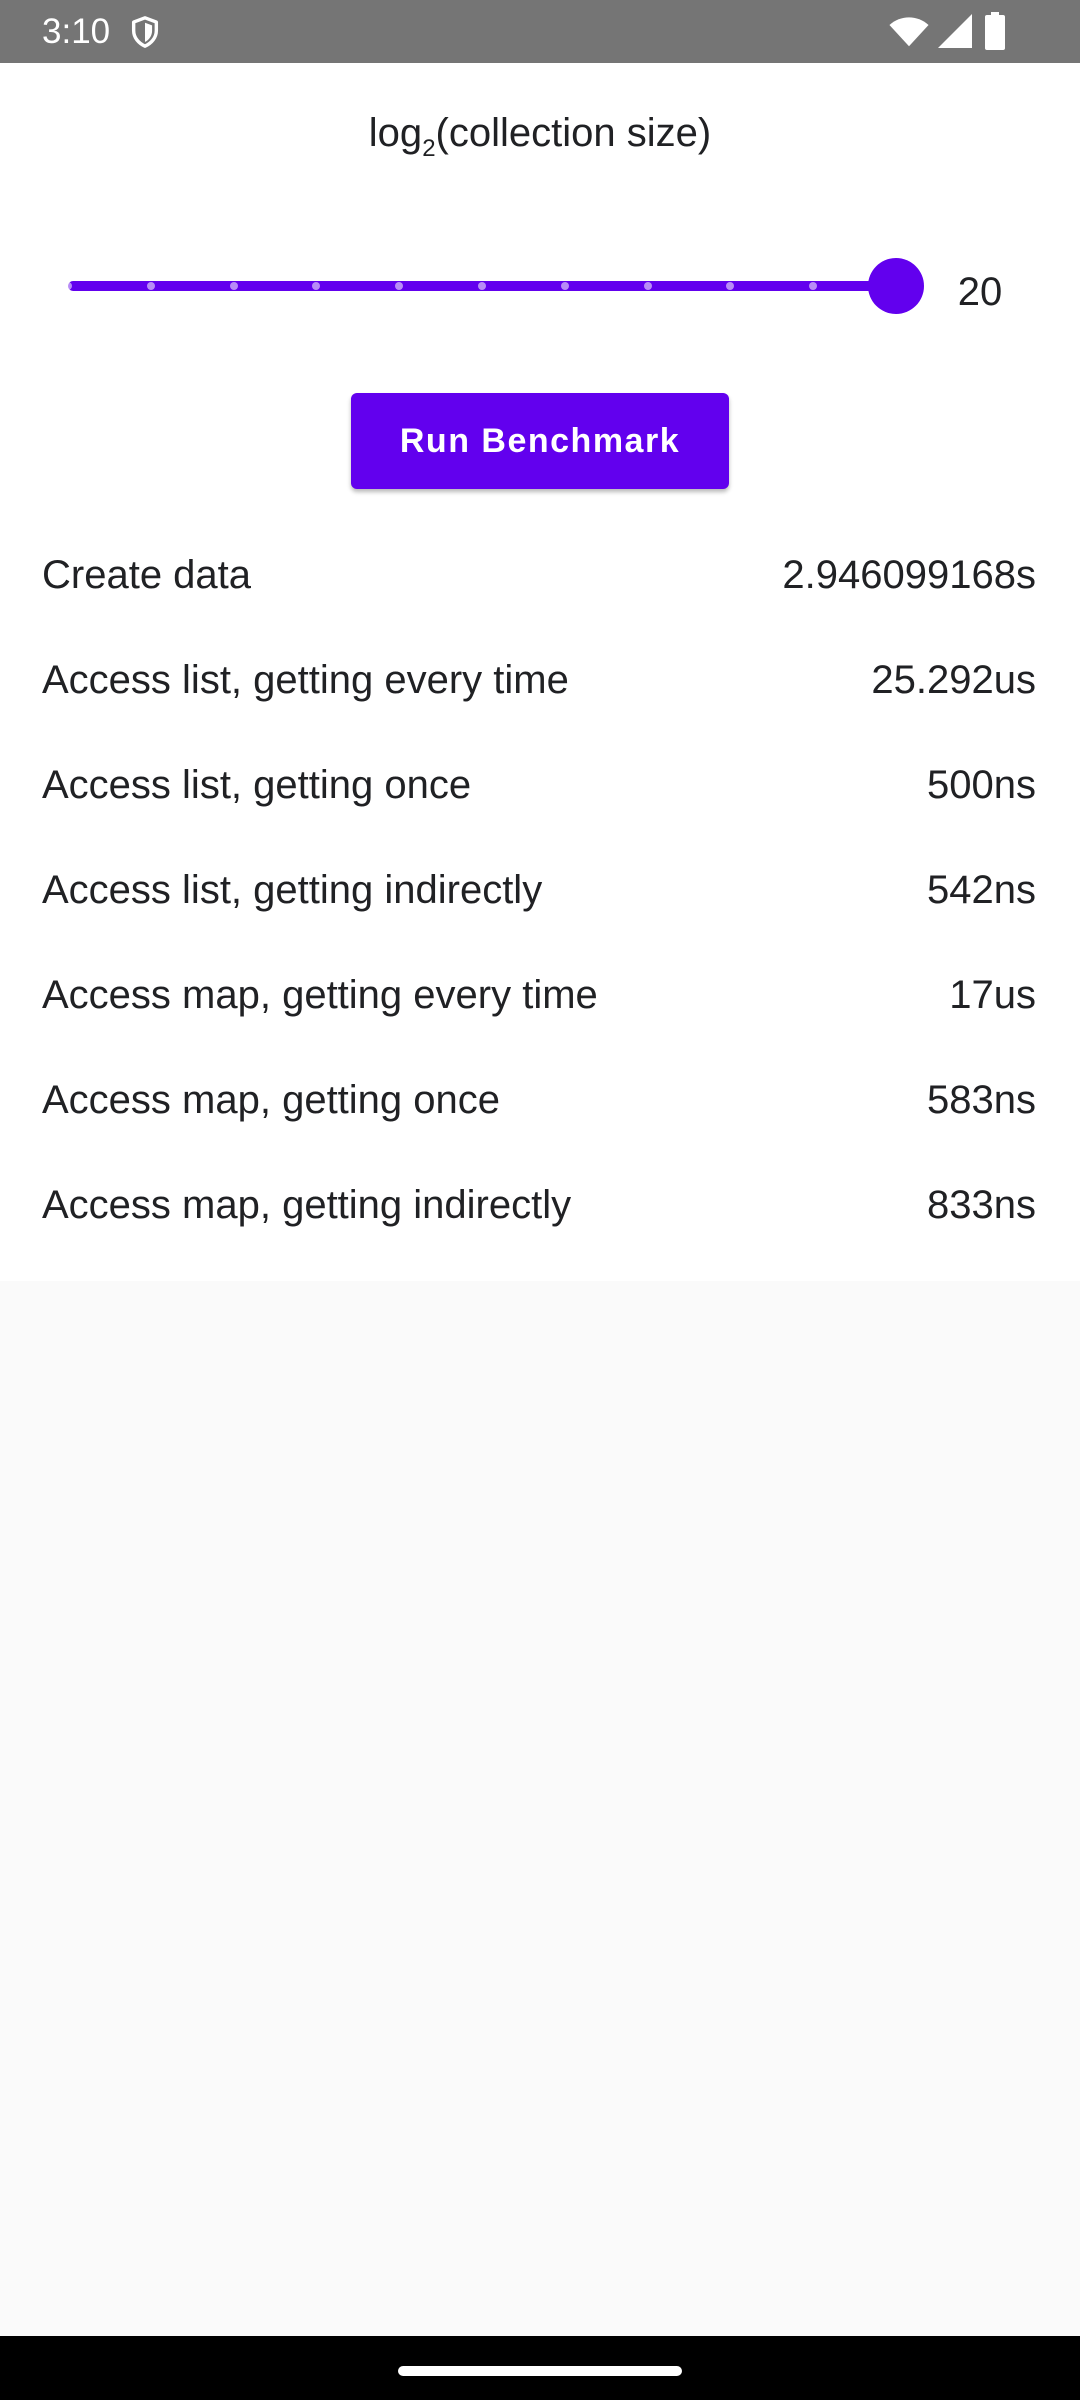 The image size is (1080, 2400). Describe the element at coordinates (145, 32) in the screenshot. I see `shield-icon` at that location.